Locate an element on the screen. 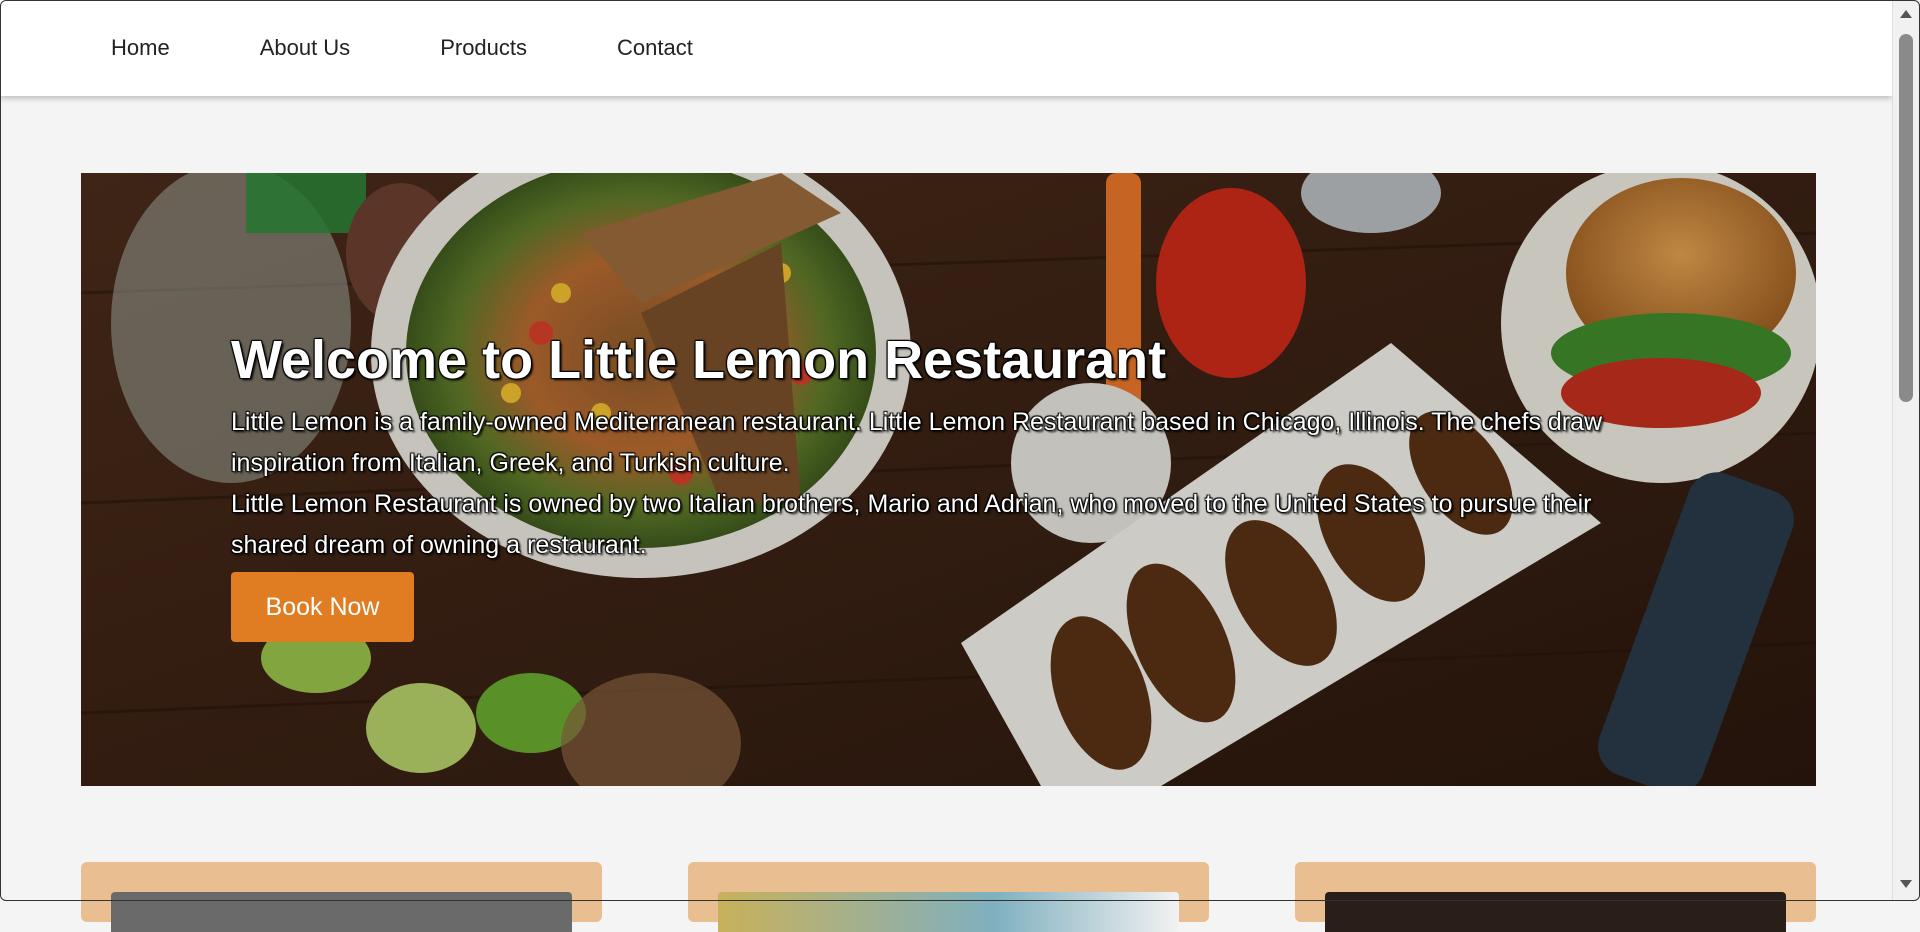 This screenshot has height=932, width=1920. nav-link-home: Home is located at coordinates (140, 48).